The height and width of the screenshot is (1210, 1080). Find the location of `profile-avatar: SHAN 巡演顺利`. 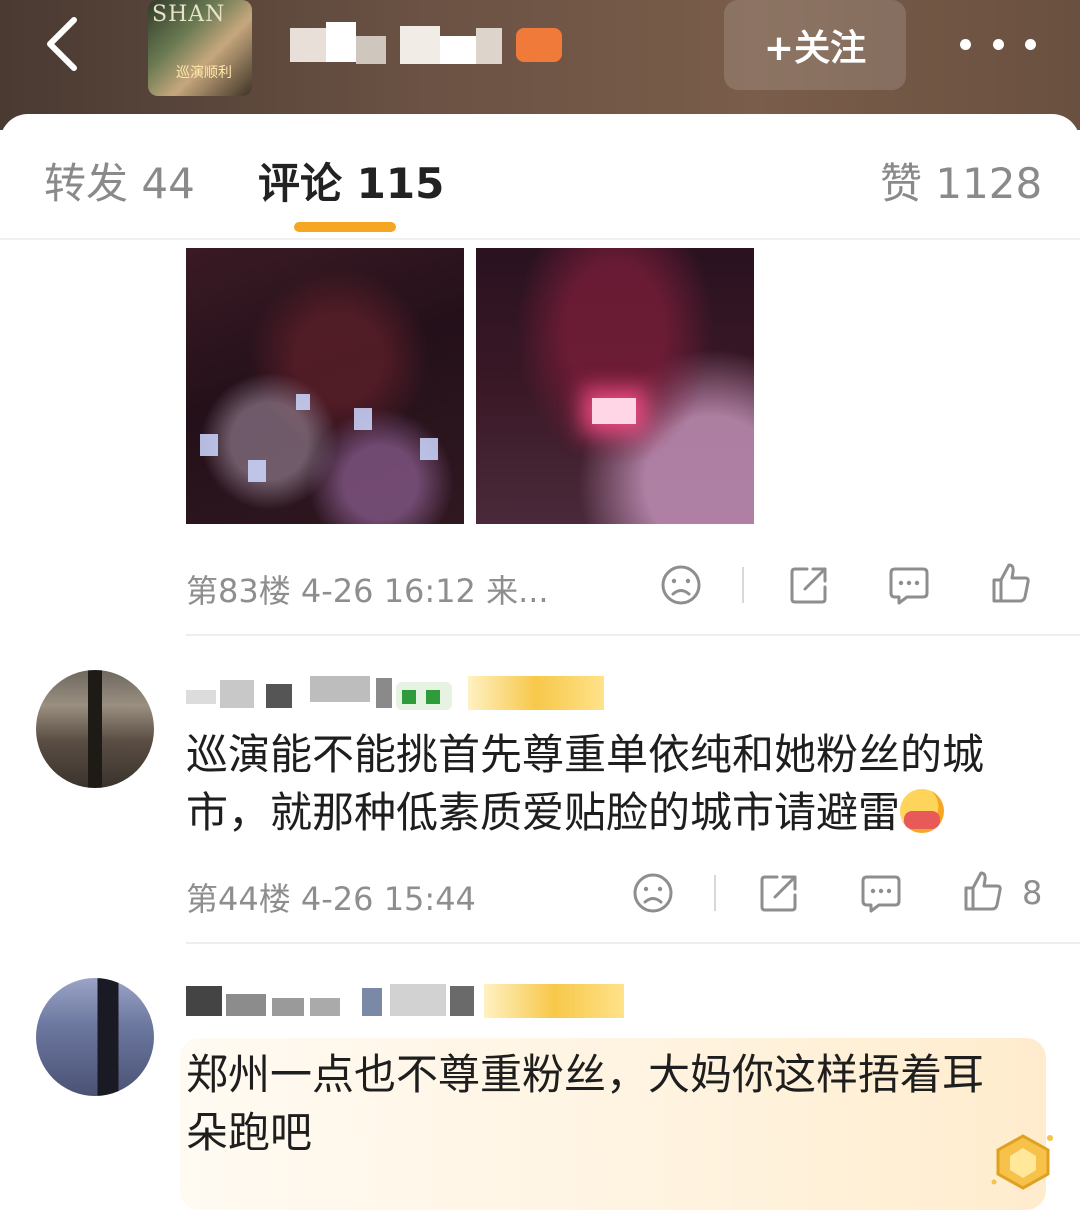

profile-avatar: SHAN 巡演顺利 is located at coordinates (200, 48).